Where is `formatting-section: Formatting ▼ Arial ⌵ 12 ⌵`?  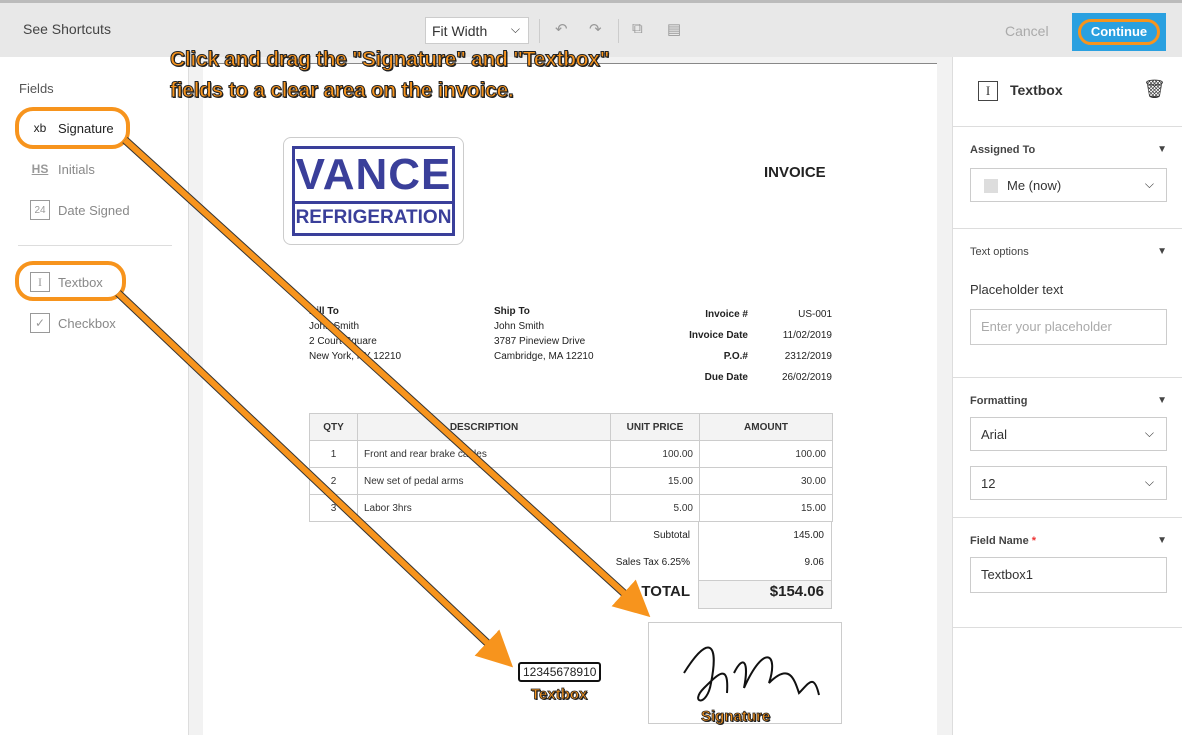
formatting-section: Formatting ▼ Arial ⌵ 12 ⌵ is located at coordinates (1067, 448).